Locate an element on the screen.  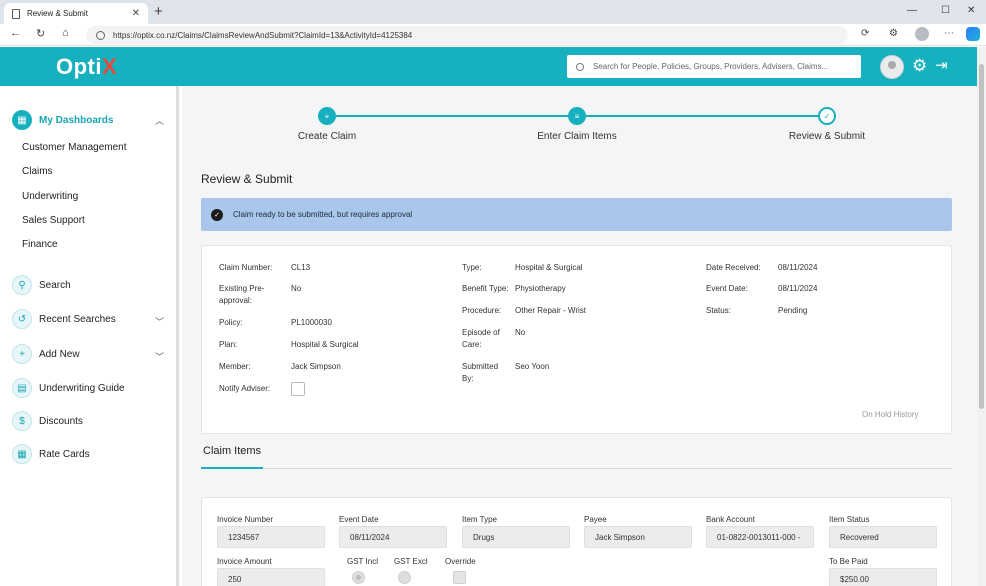
event-date-label: Event Date: is located at coordinates (727, 288).